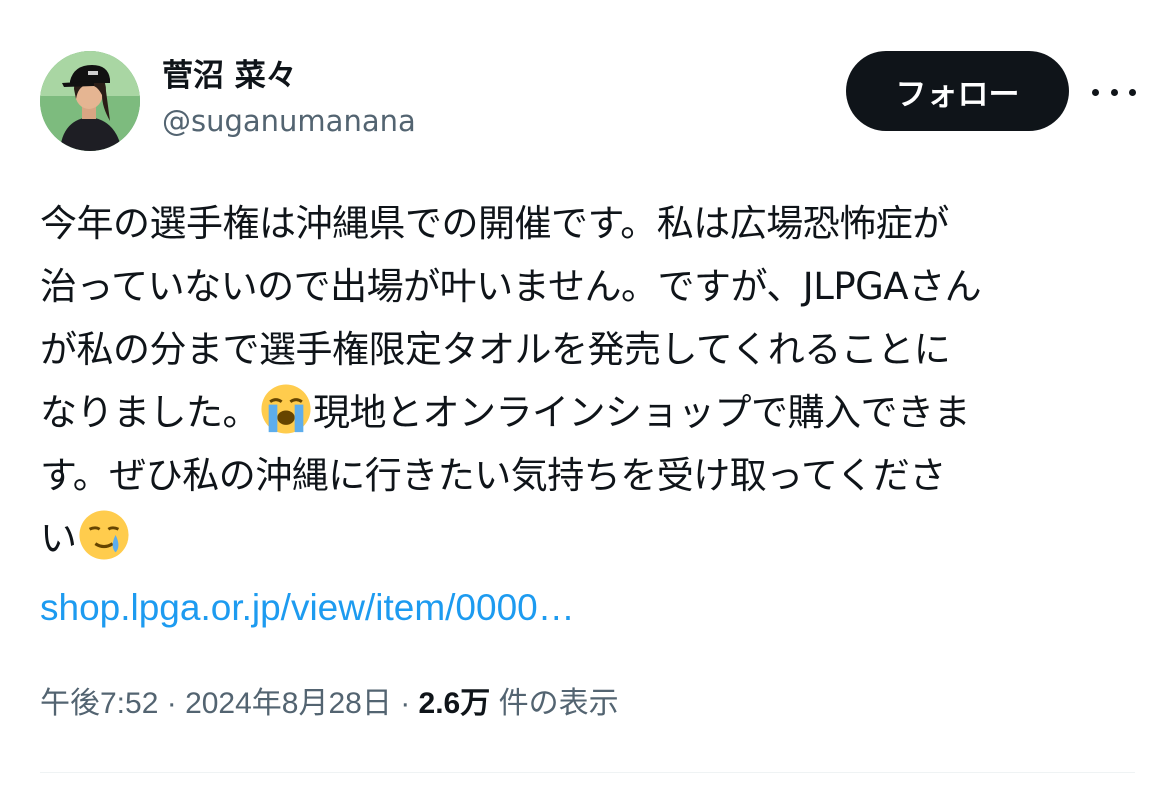 The width and height of the screenshot is (1171, 799). I want to click on loudly-crying-face-emoji, so click(286, 409).